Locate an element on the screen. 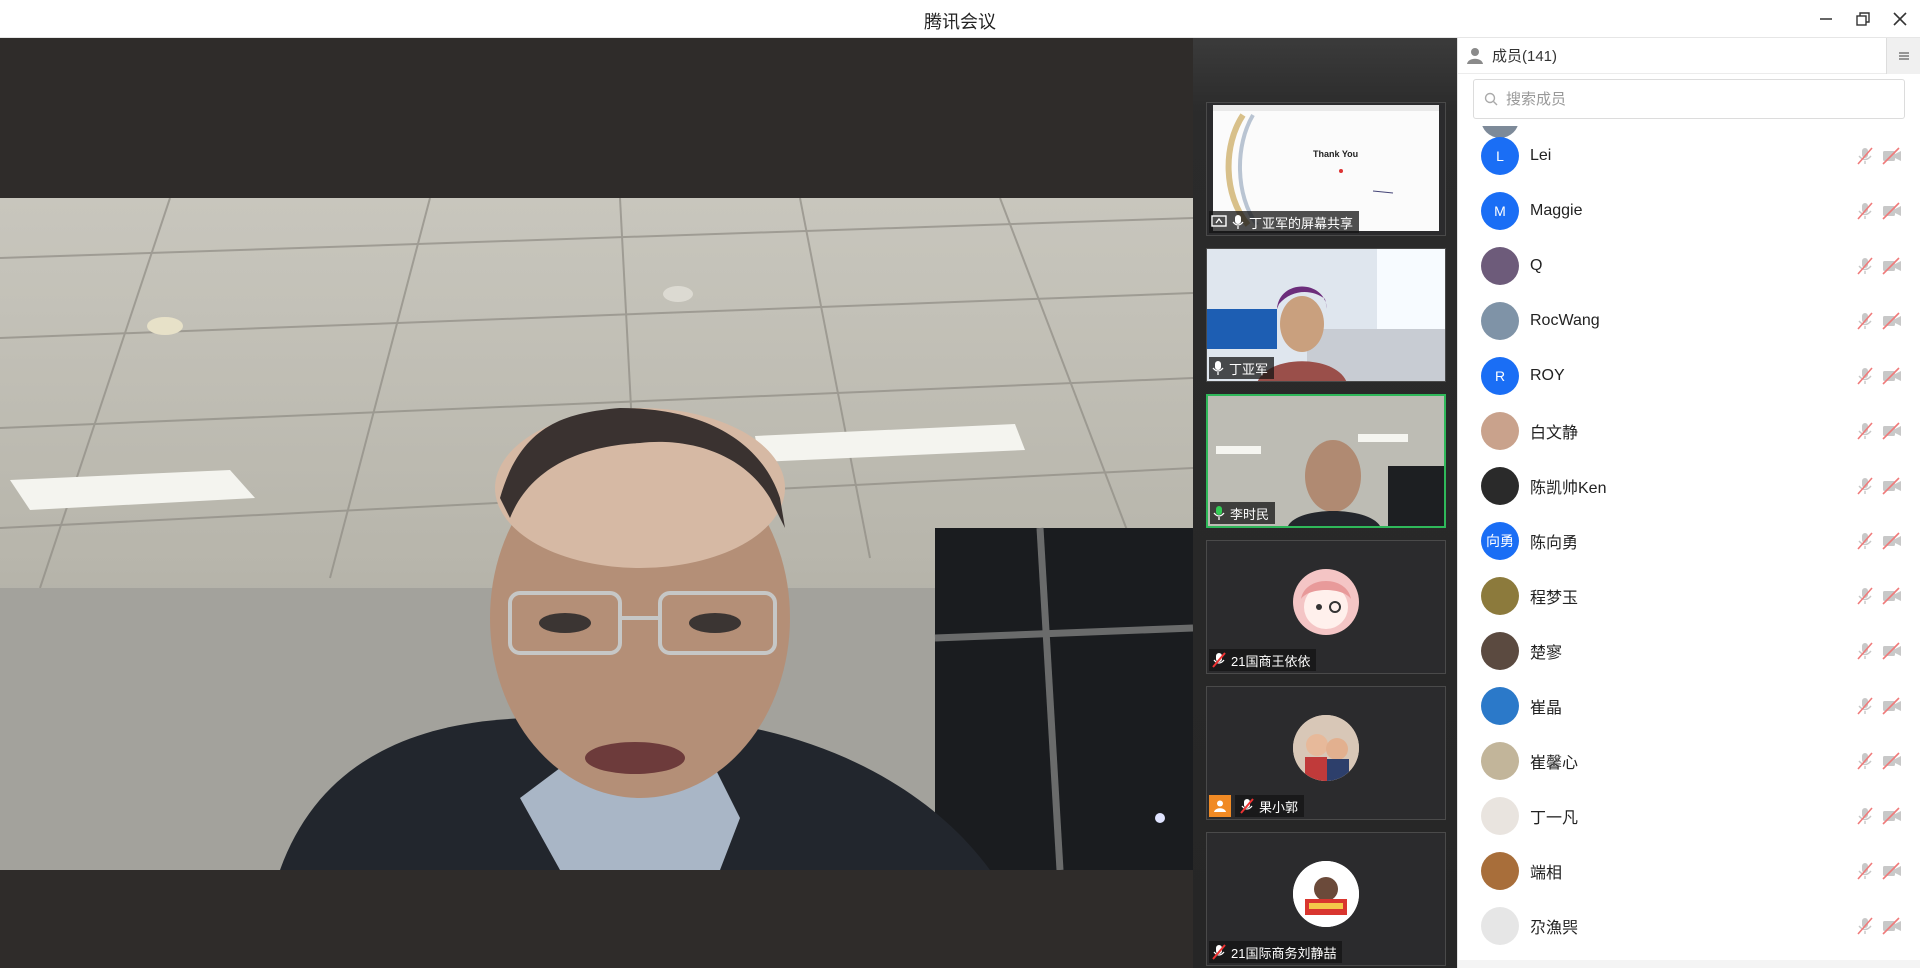 The width and height of the screenshot is (1920, 968). member-row: 陈凯帅Ken is located at coordinates (1689, 485).